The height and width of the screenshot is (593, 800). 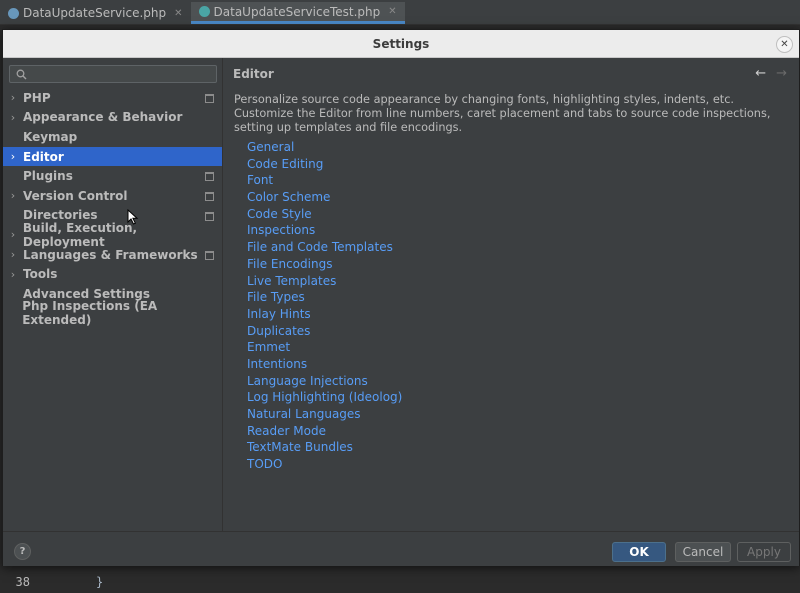 I want to click on tree-item-tools: › Tools, so click(x=112, y=274).